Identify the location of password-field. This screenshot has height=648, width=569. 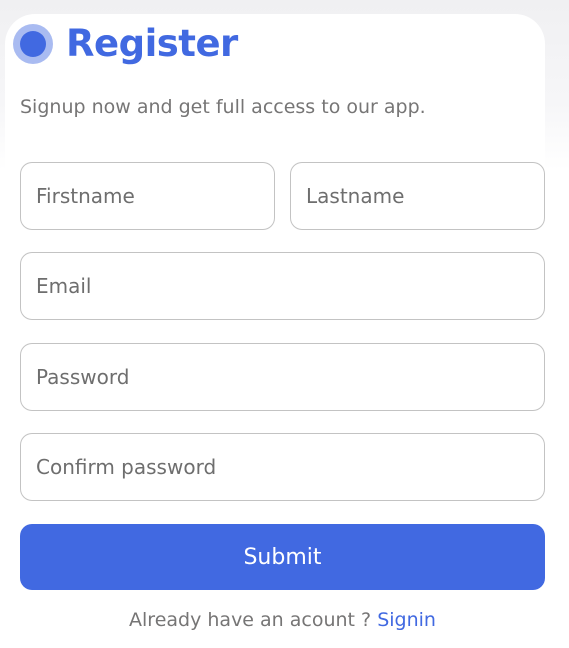
(282, 377).